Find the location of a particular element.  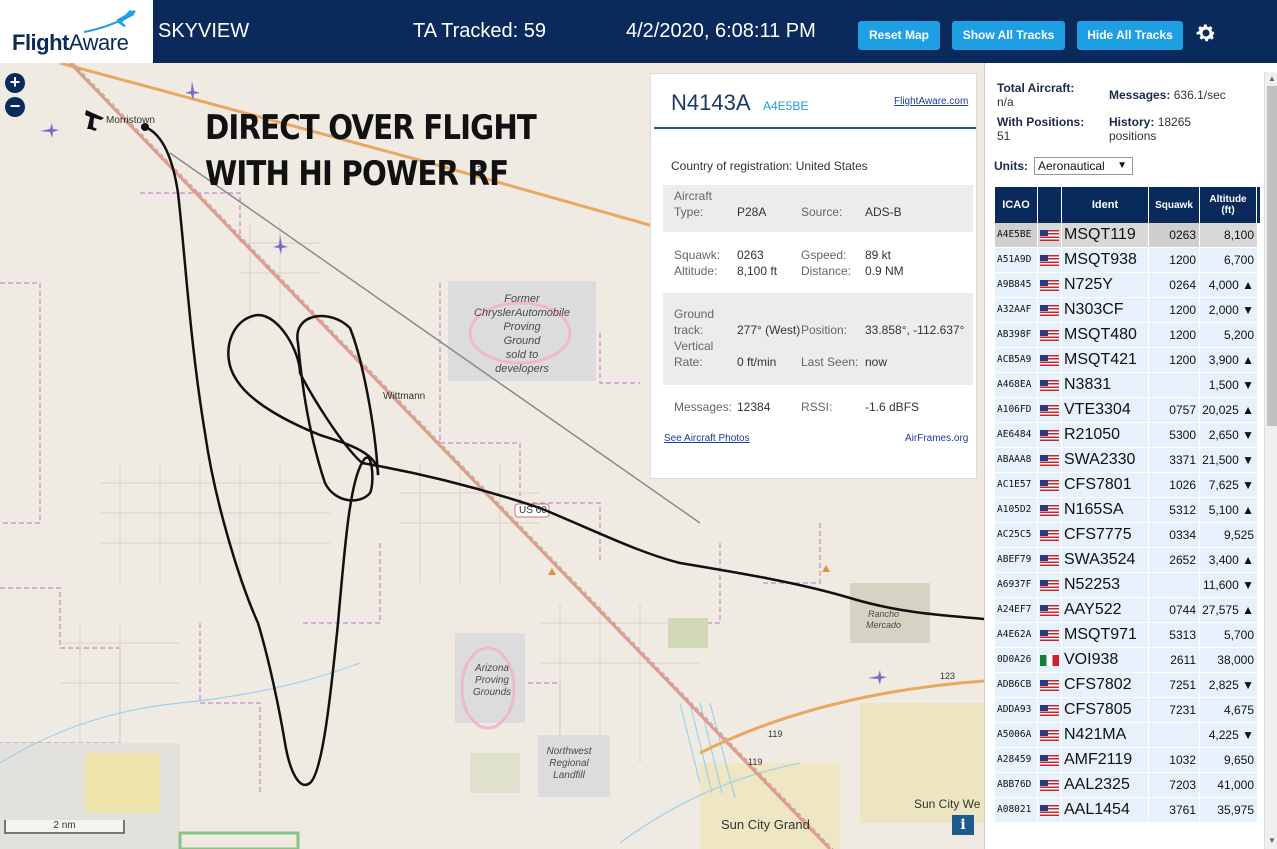

column-header-squawk: Squawk is located at coordinates (1174, 205).